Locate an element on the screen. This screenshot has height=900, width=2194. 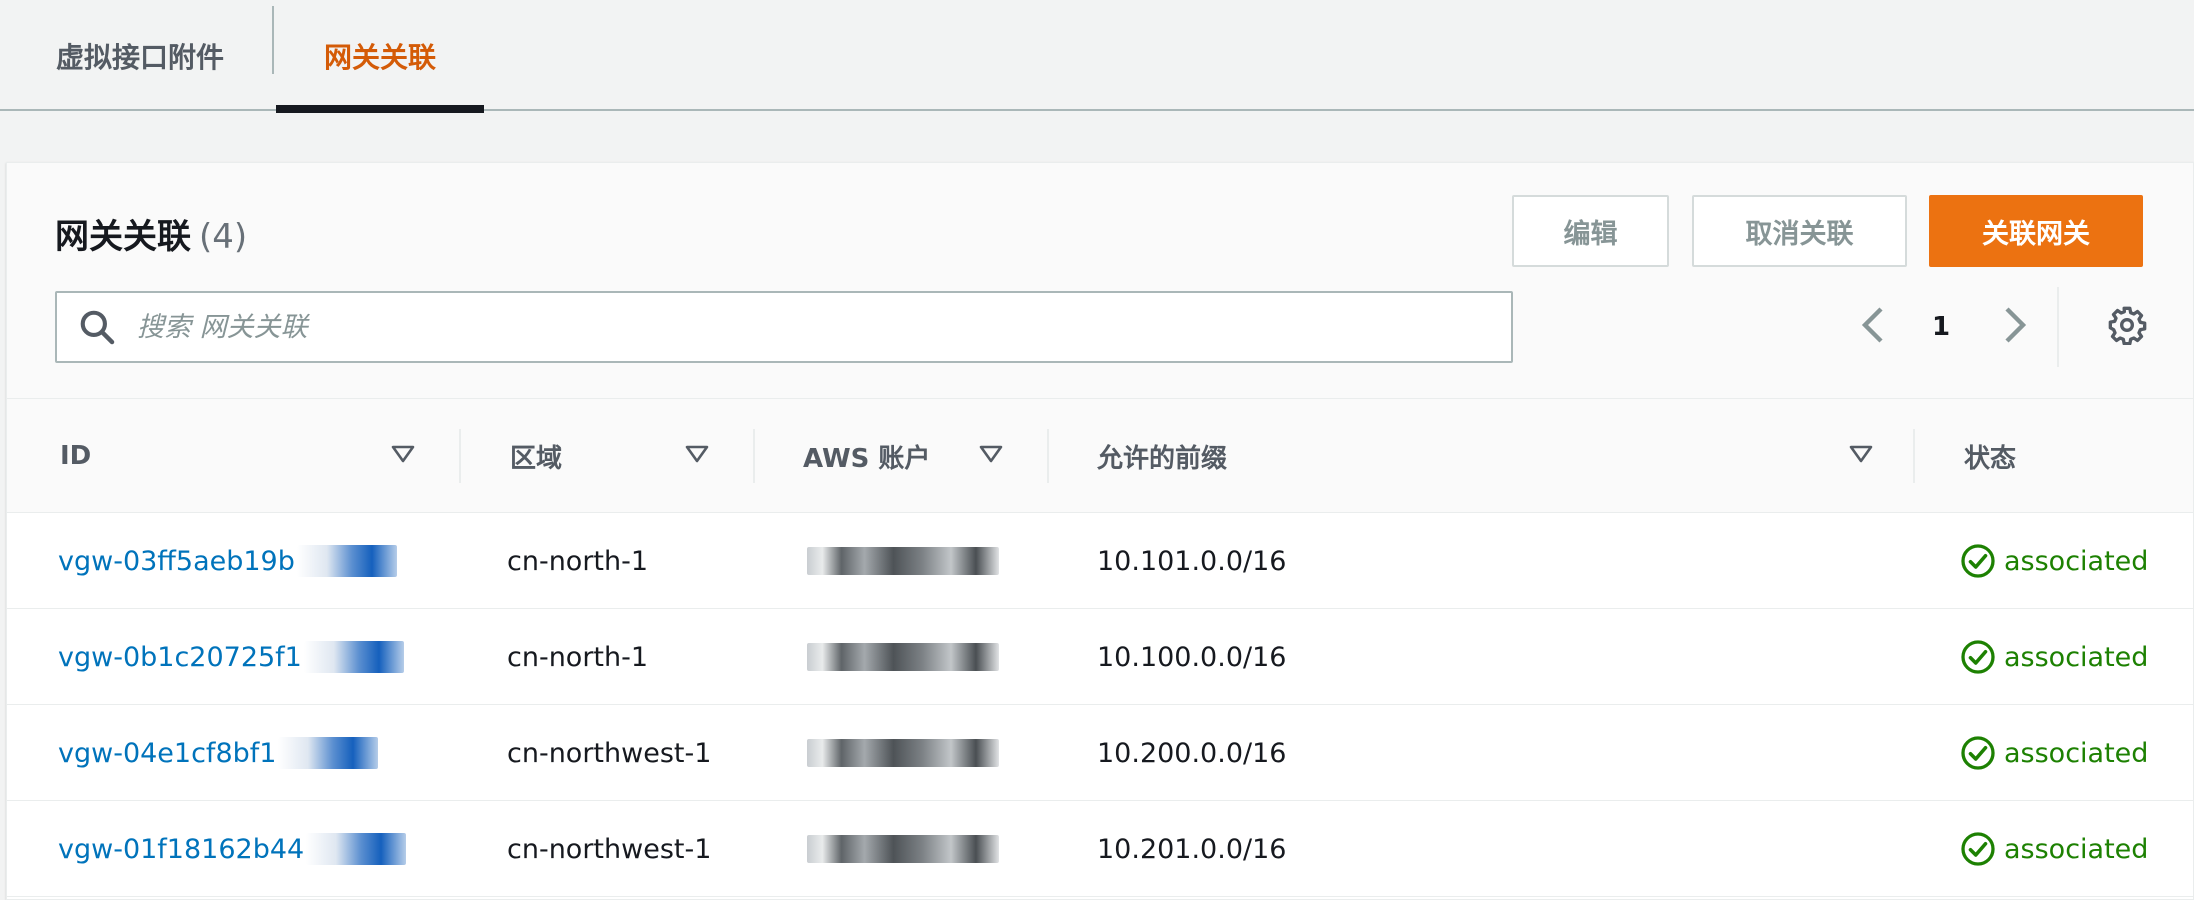
settings-button is located at coordinates (2127, 327).